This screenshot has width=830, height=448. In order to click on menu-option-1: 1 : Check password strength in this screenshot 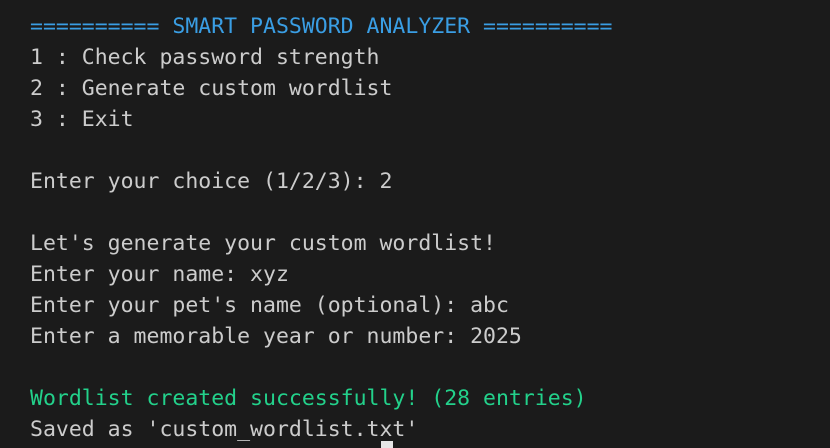, I will do `click(205, 57)`.